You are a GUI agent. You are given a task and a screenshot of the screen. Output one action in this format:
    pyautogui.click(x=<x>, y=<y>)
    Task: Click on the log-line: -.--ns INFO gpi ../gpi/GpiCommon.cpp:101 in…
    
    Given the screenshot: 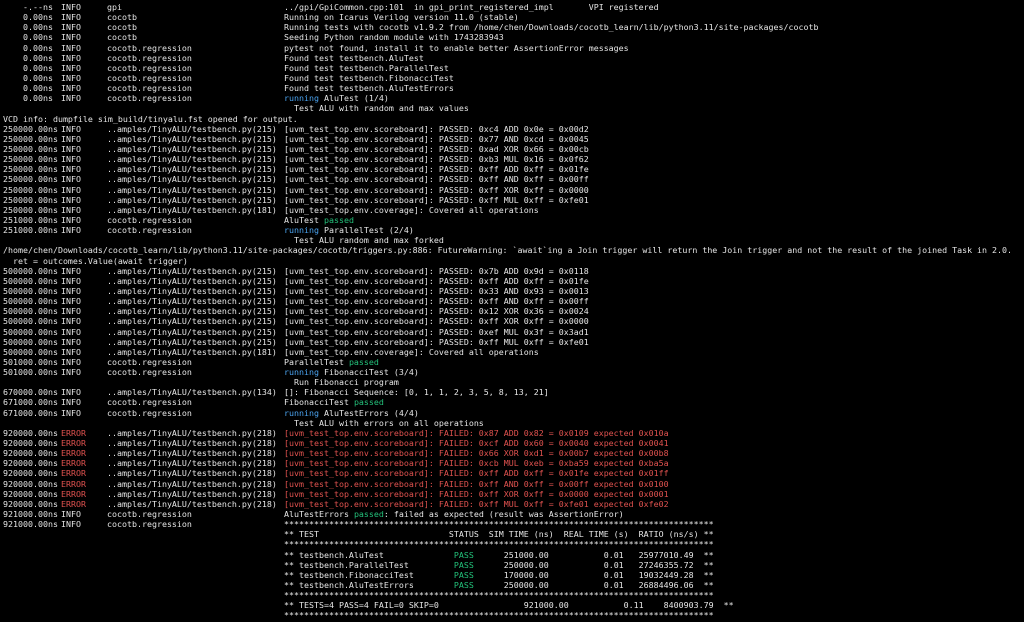 What is the action you would take?
    pyautogui.click(x=512, y=7)
    